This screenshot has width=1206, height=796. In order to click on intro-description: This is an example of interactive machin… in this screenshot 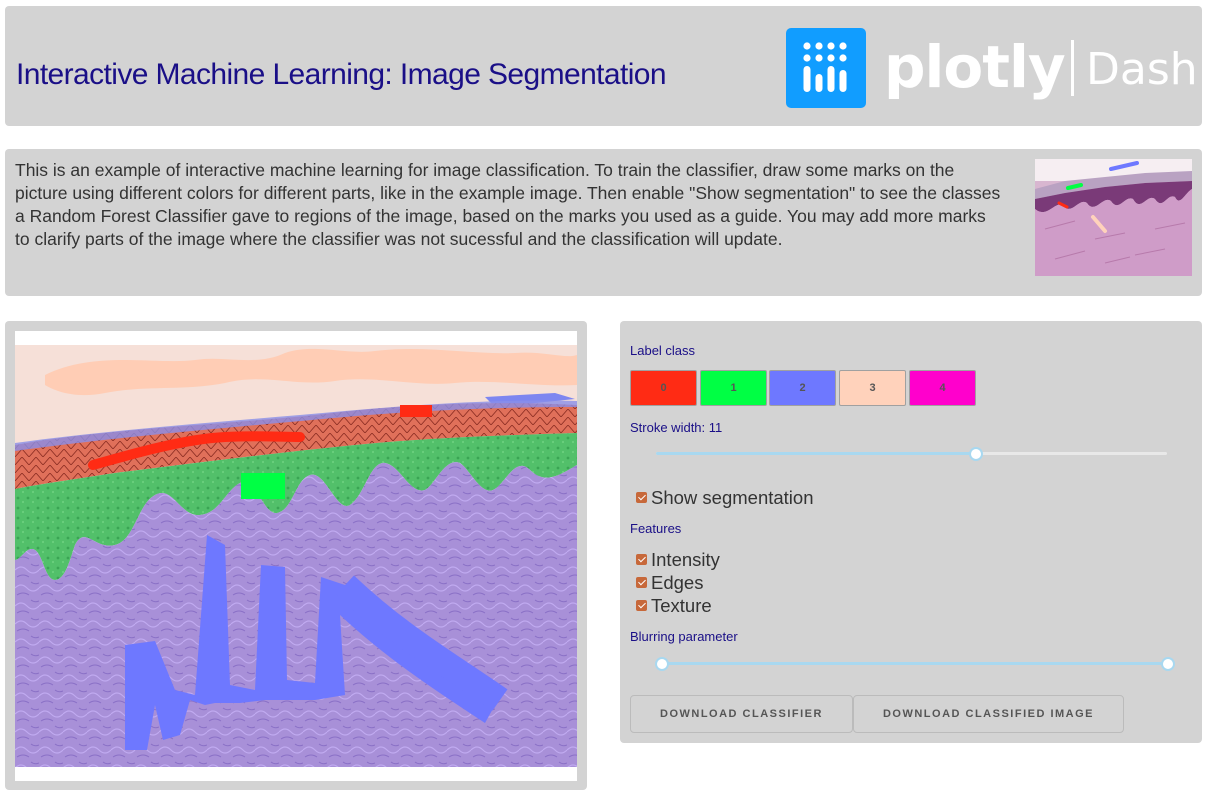, I will do `click(508, 204)`.